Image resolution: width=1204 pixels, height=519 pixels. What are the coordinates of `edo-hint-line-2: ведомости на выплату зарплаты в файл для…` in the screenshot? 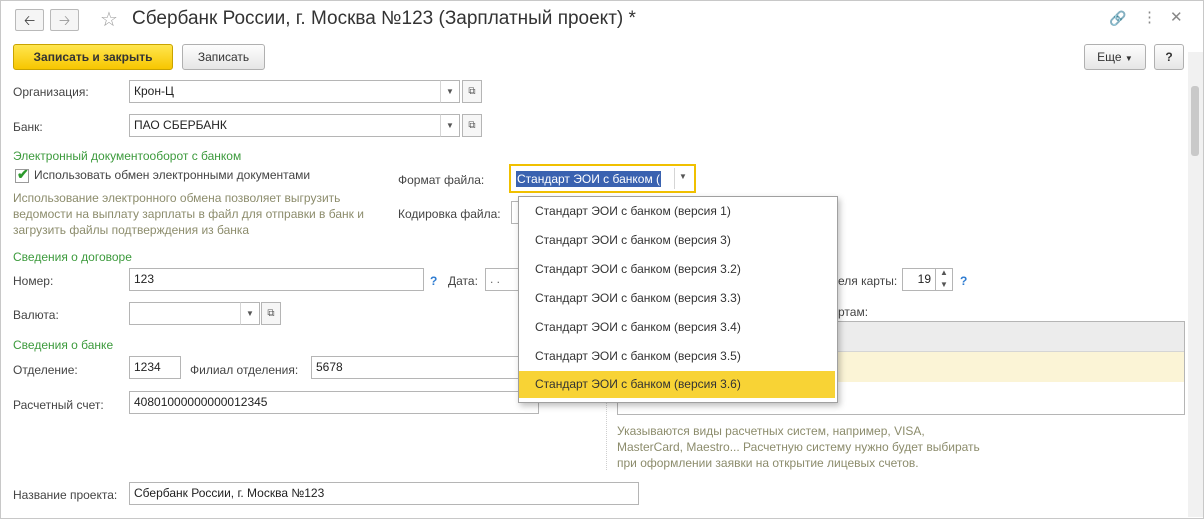 It's located at (188, 214).